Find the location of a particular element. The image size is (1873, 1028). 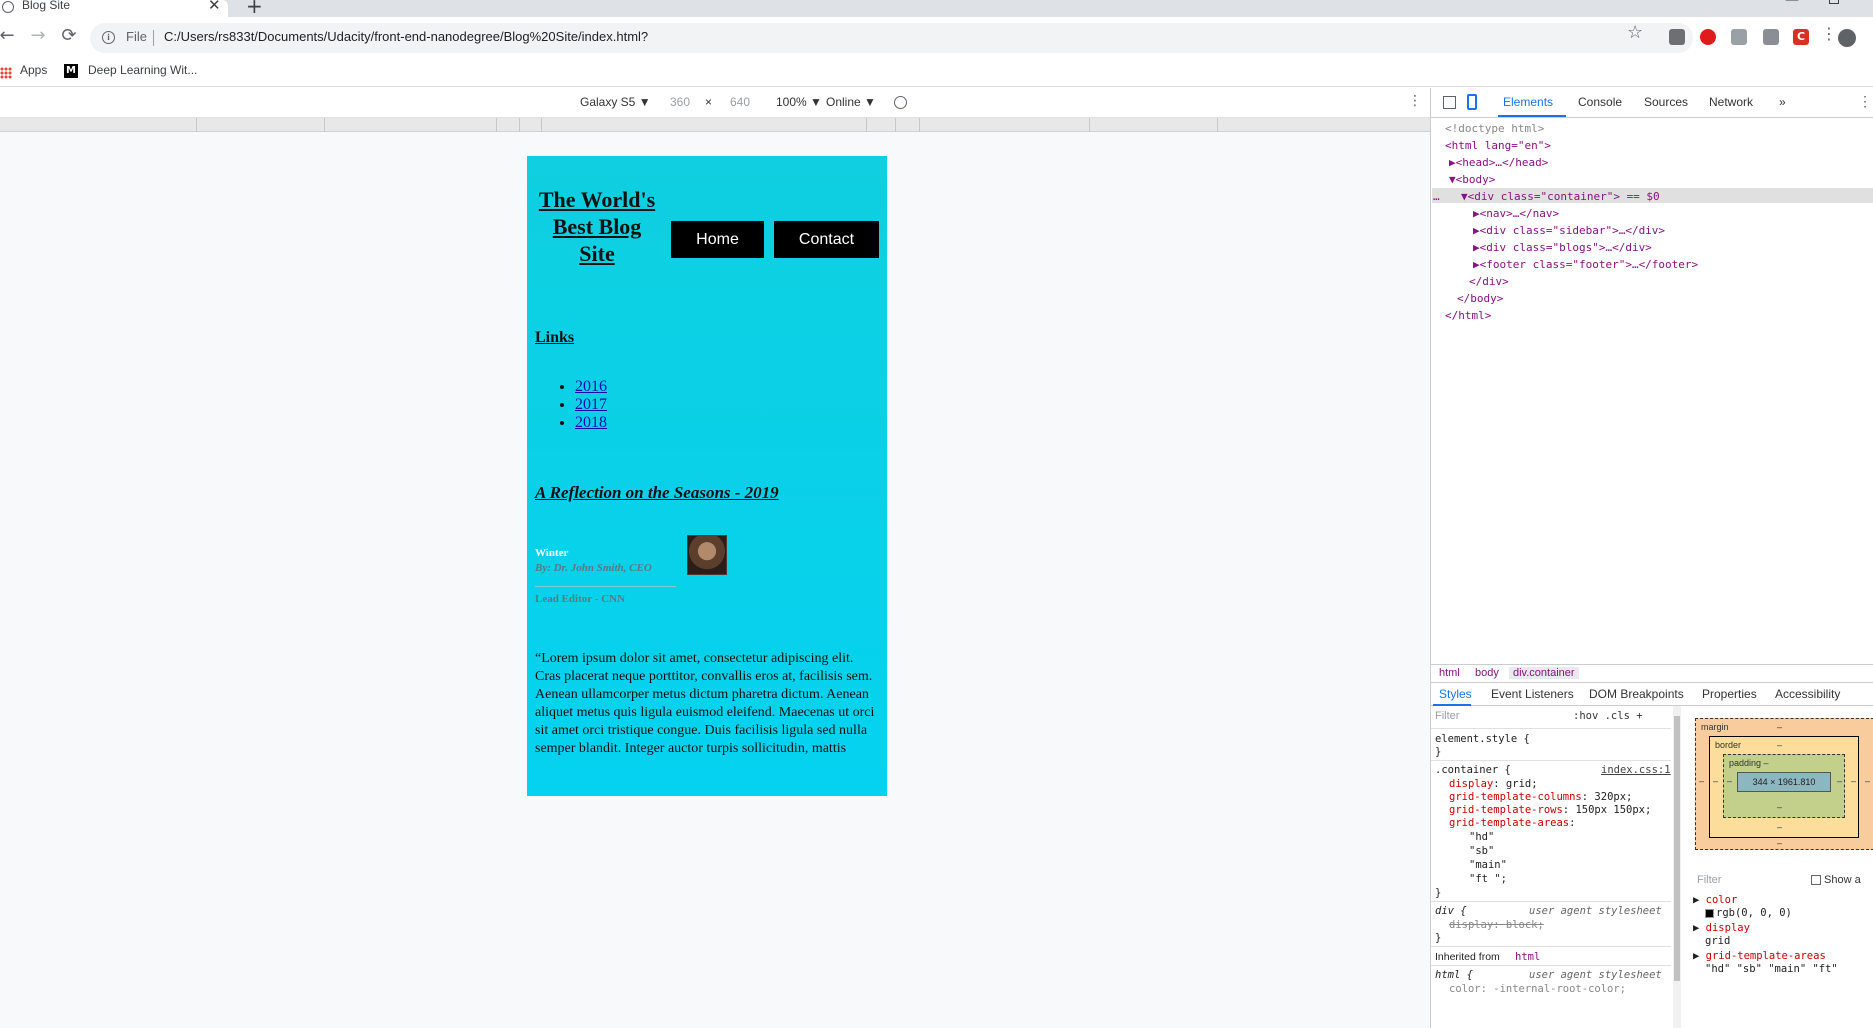

tab-sources: Sources is located at coordinates (1666, 102).